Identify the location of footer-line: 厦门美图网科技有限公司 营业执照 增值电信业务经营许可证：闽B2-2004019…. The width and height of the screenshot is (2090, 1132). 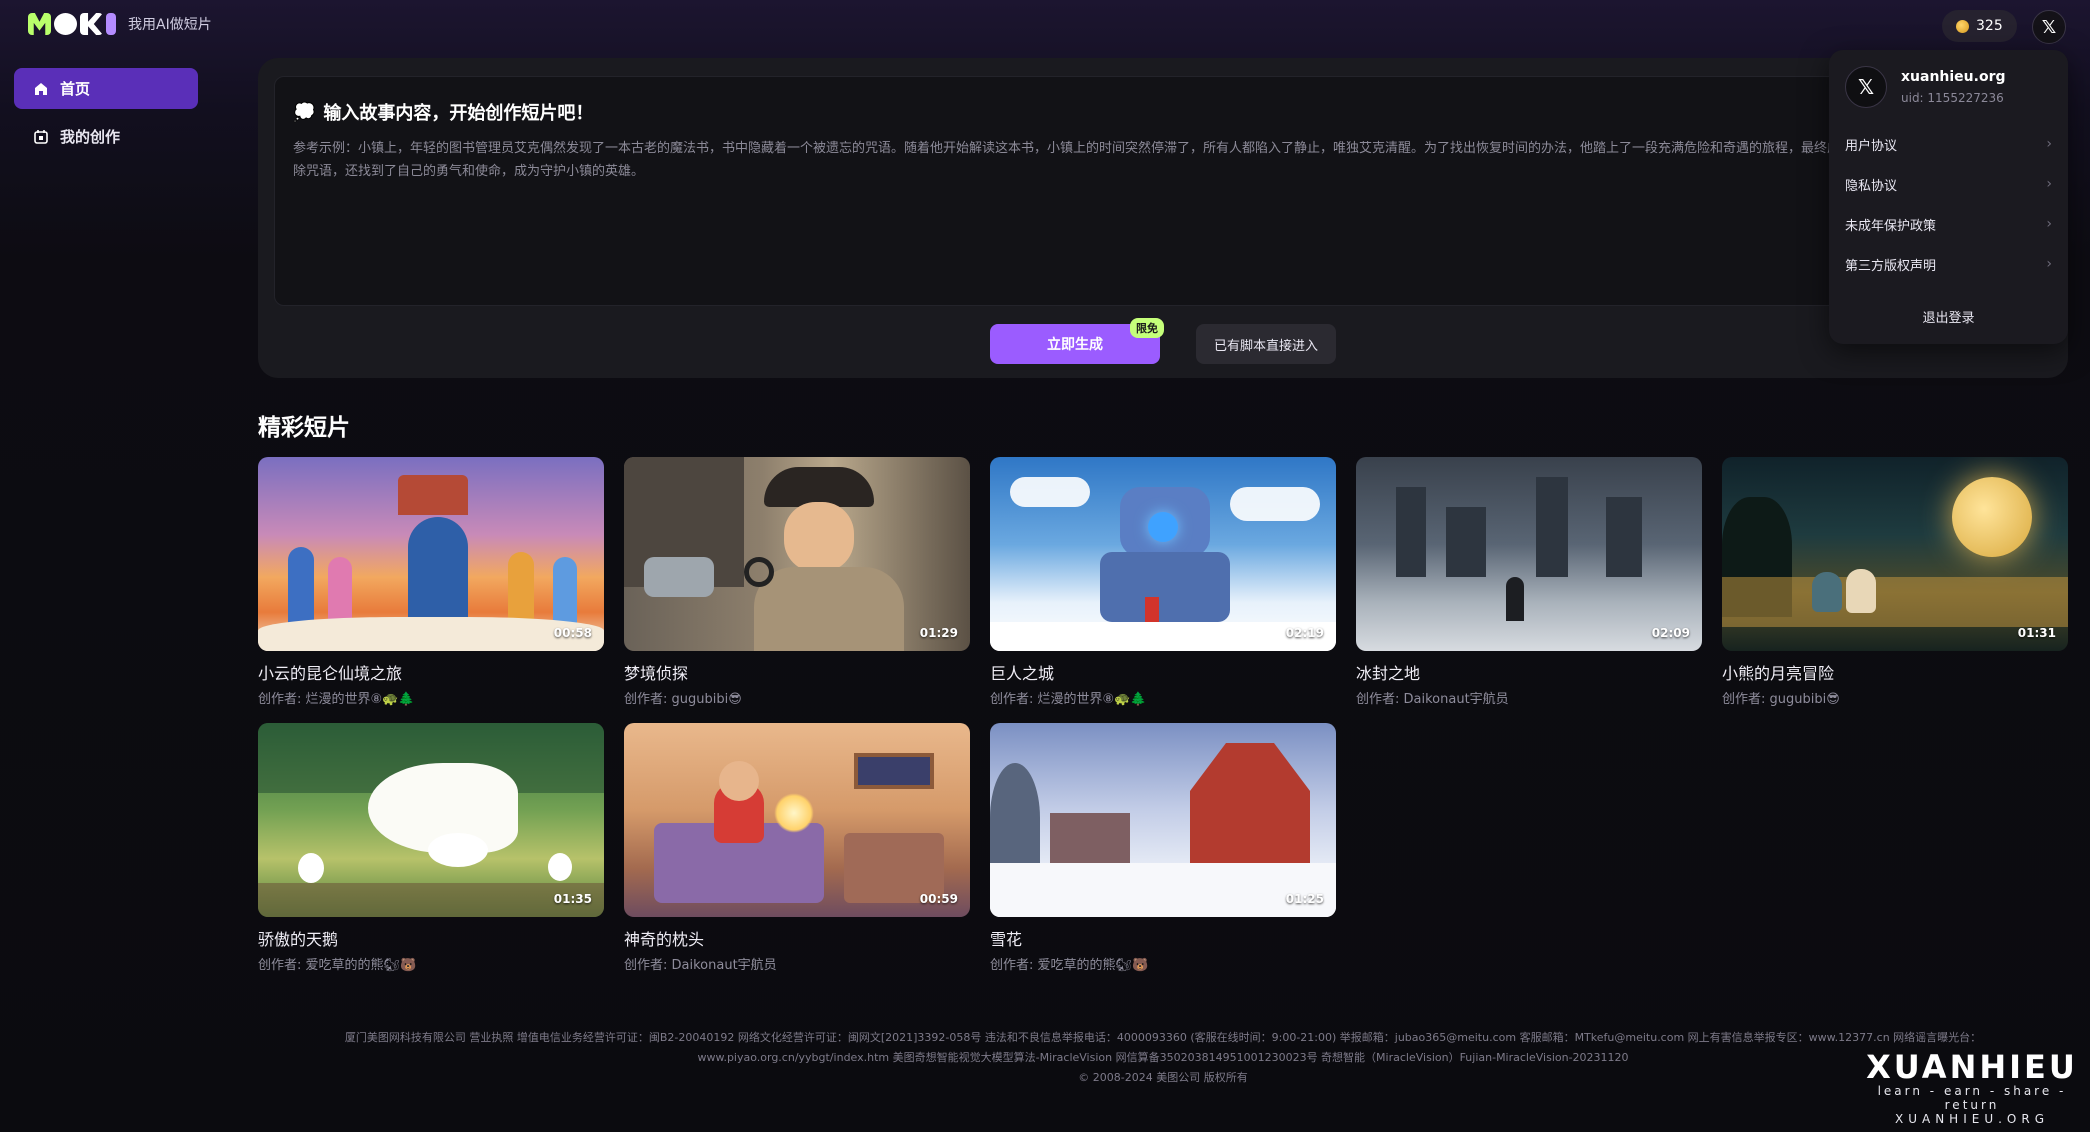
(1163, 1037).